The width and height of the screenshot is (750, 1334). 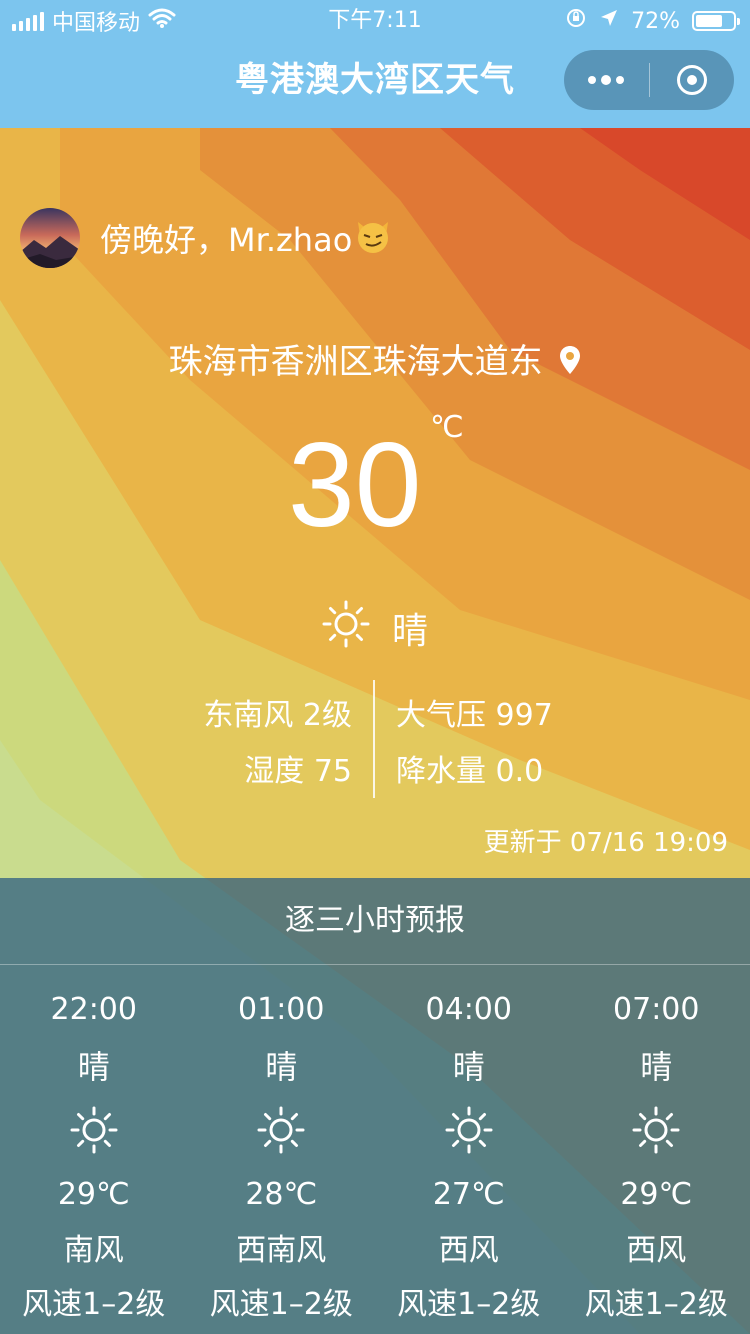 What do you see at coordinates (375, 85) in the screenshot?
I see `nav-bar: 粤港澳大湾区天气` at bounding box center [375, 85].